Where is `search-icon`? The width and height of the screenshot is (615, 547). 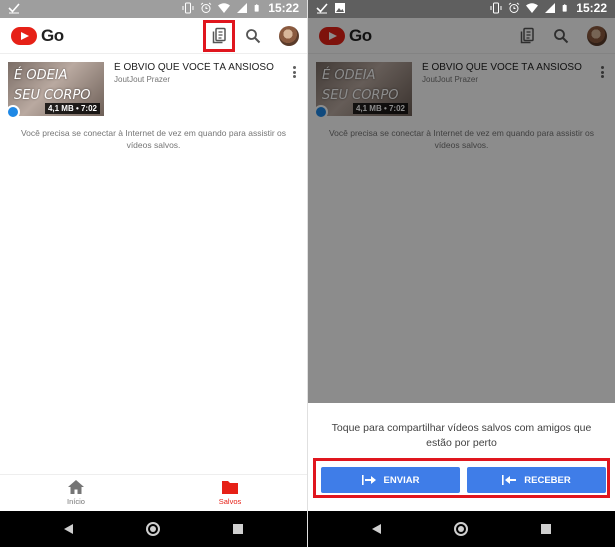
search-icon is located at coordinates (253, 36).